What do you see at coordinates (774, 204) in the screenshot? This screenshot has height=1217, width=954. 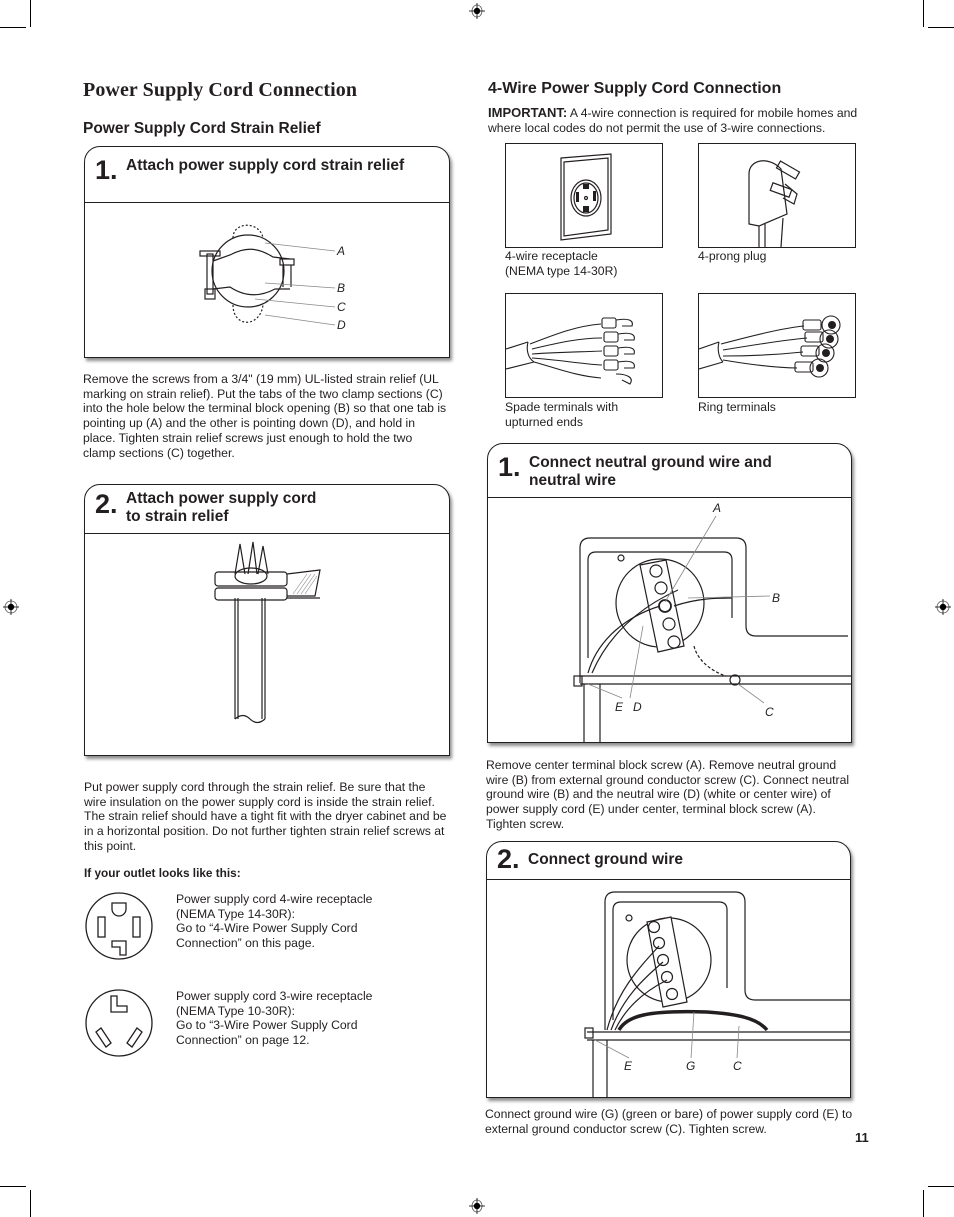 I see `4-prong-plug-illustration` at bounding box center [774, 204].